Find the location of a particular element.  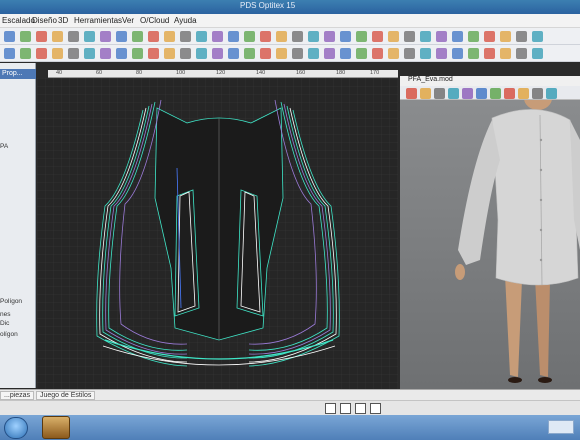

menu-herramientas: Herramientas is located at coordinates (98, 20).